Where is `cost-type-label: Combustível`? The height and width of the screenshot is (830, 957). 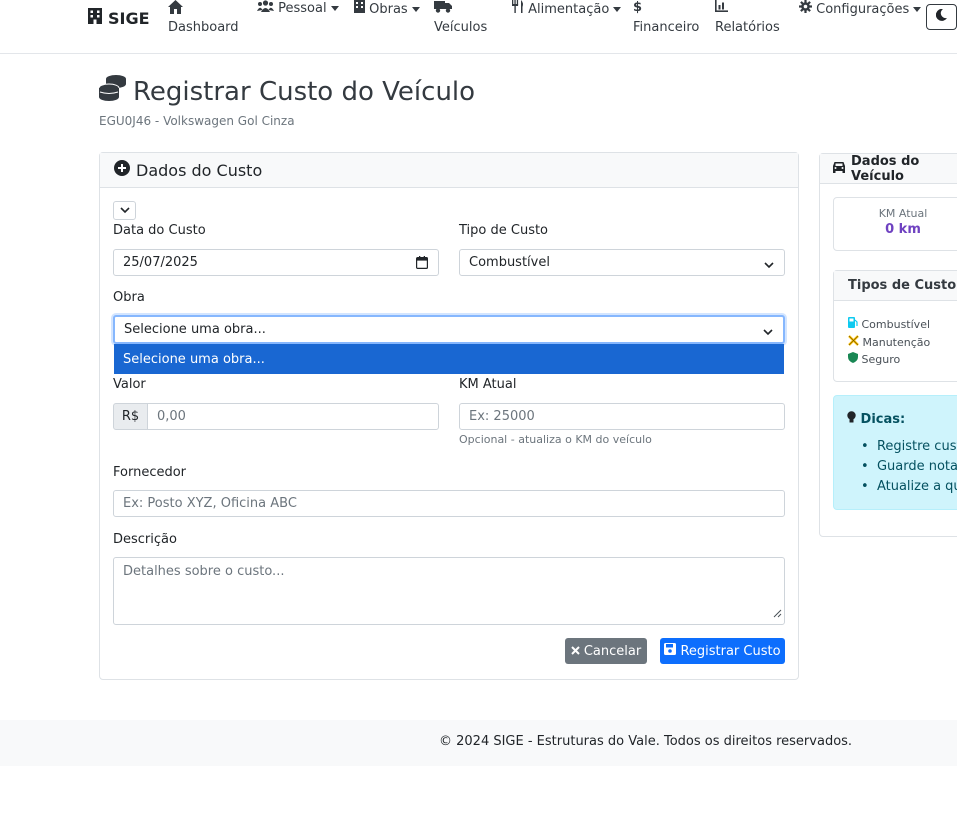 cost-type-label: Combustível is located at coordinates (896, 324).